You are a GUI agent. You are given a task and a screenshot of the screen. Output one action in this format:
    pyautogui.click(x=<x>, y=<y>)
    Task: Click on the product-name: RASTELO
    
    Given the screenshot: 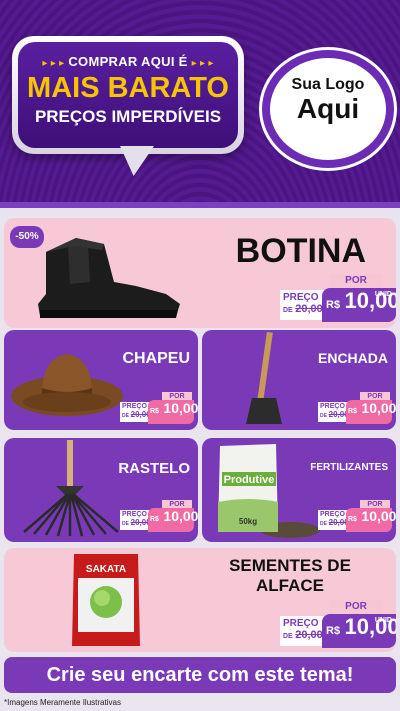 What is the action you would take?
    pyautogui.click(x=154, y=468)
    